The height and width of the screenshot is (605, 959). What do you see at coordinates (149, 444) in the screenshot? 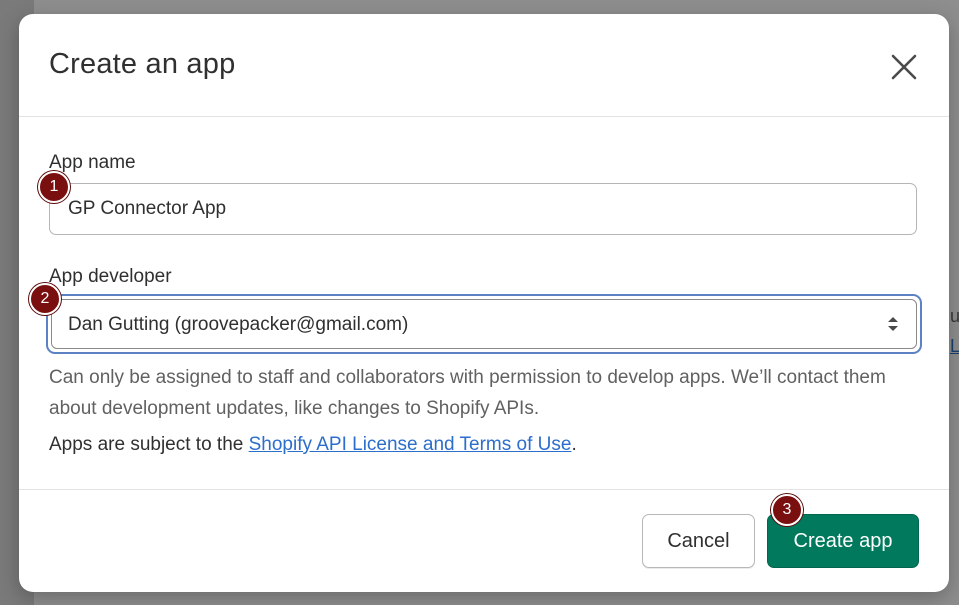
I see `terms-prefix: Apps are subject to the` at bounding box center [149, 444].